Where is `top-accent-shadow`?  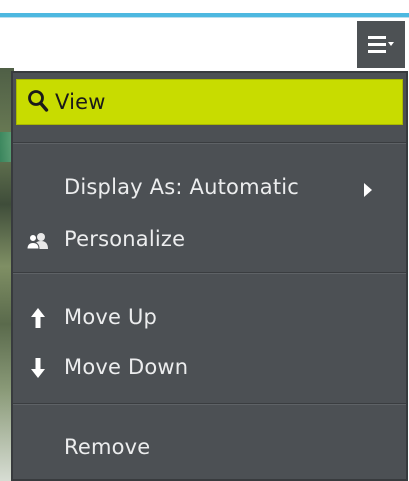 top-accent-shadow is located at coordinates (204, 17).